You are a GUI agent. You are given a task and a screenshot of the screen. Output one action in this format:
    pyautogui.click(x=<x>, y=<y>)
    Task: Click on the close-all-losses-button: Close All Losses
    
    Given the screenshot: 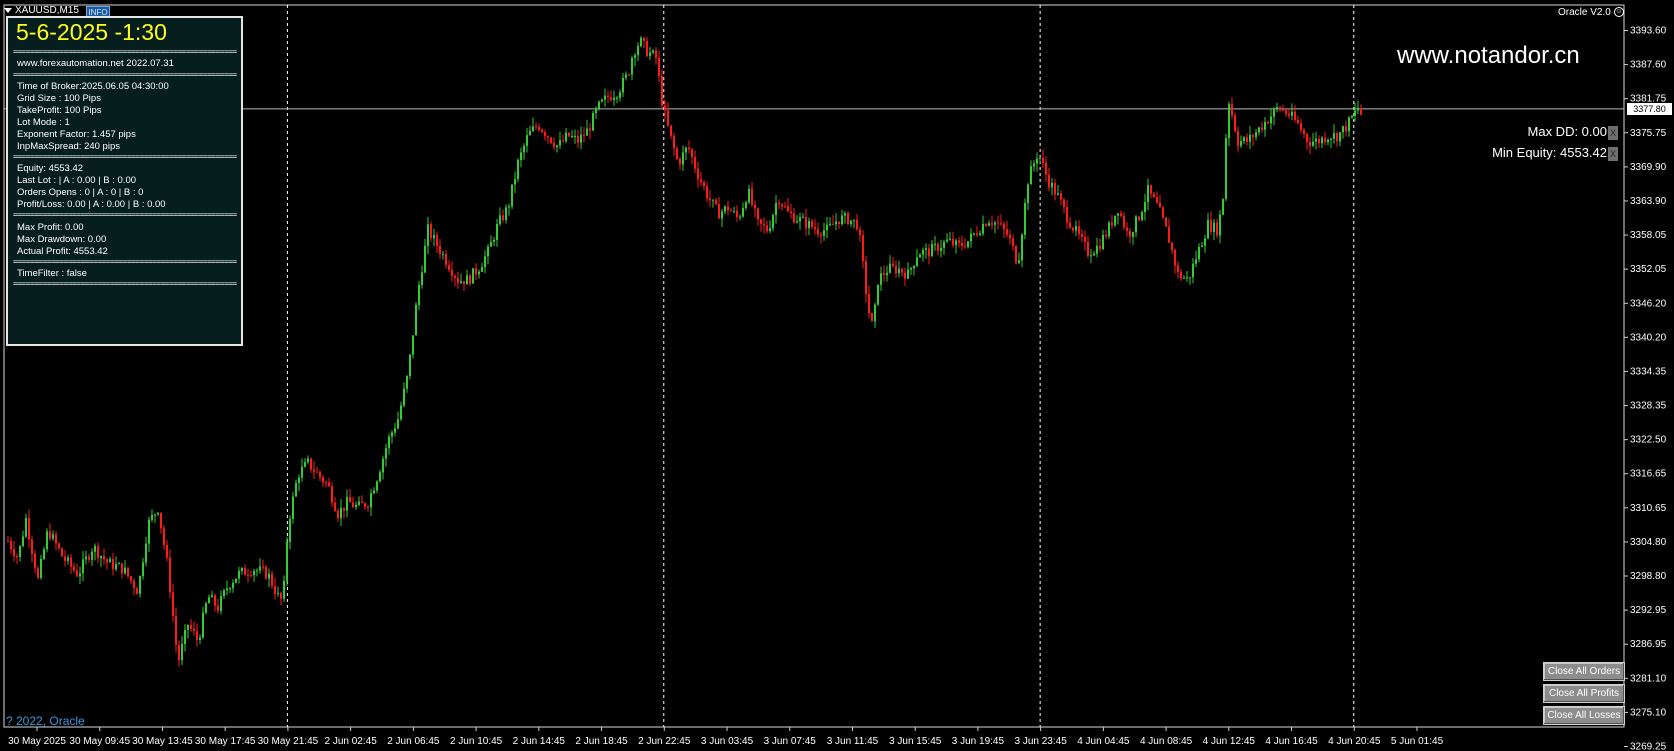 What is the action you would take?
    pyautogui.click(x=1584, y=715)
    